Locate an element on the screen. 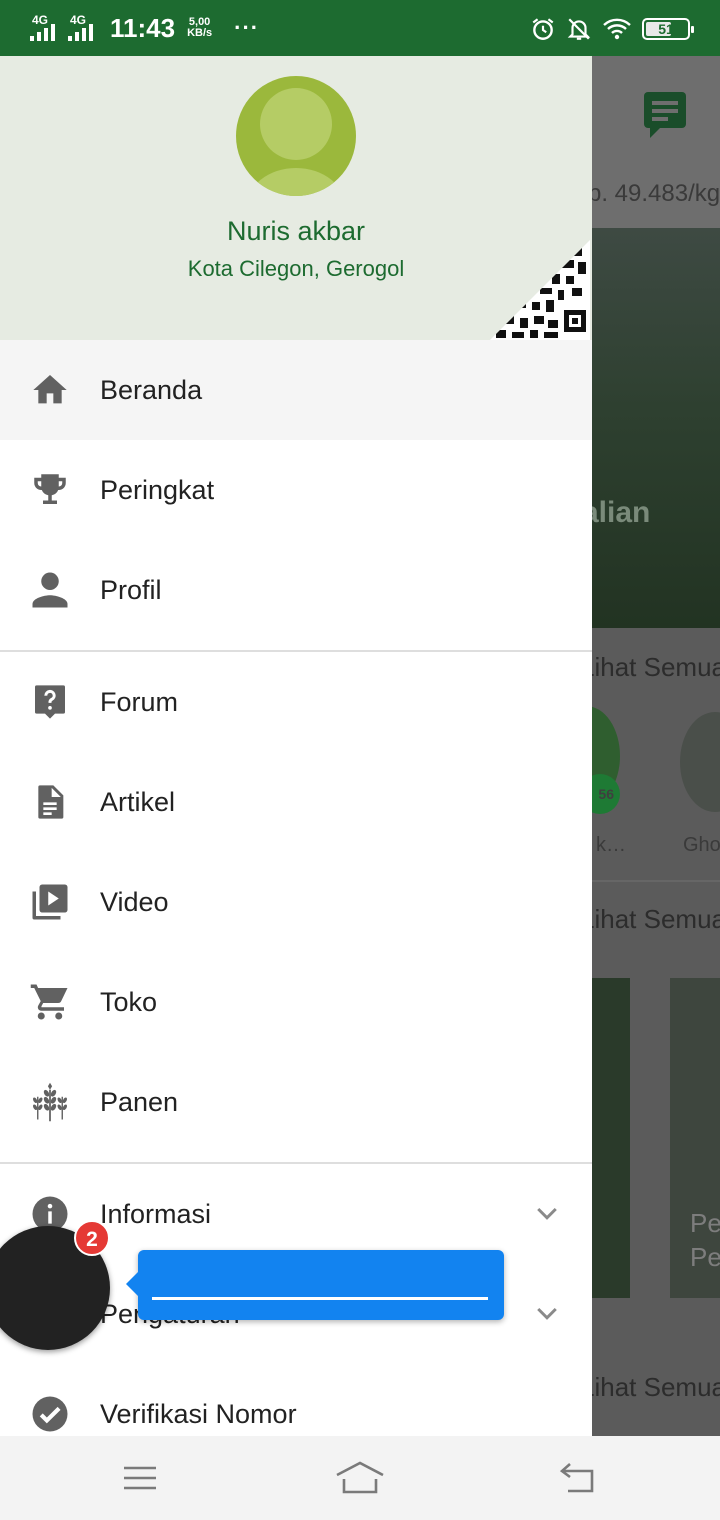 This screenshot has width=720, height=1520. price-text: p. 49.483/kg is located at coordinates (656, 193).